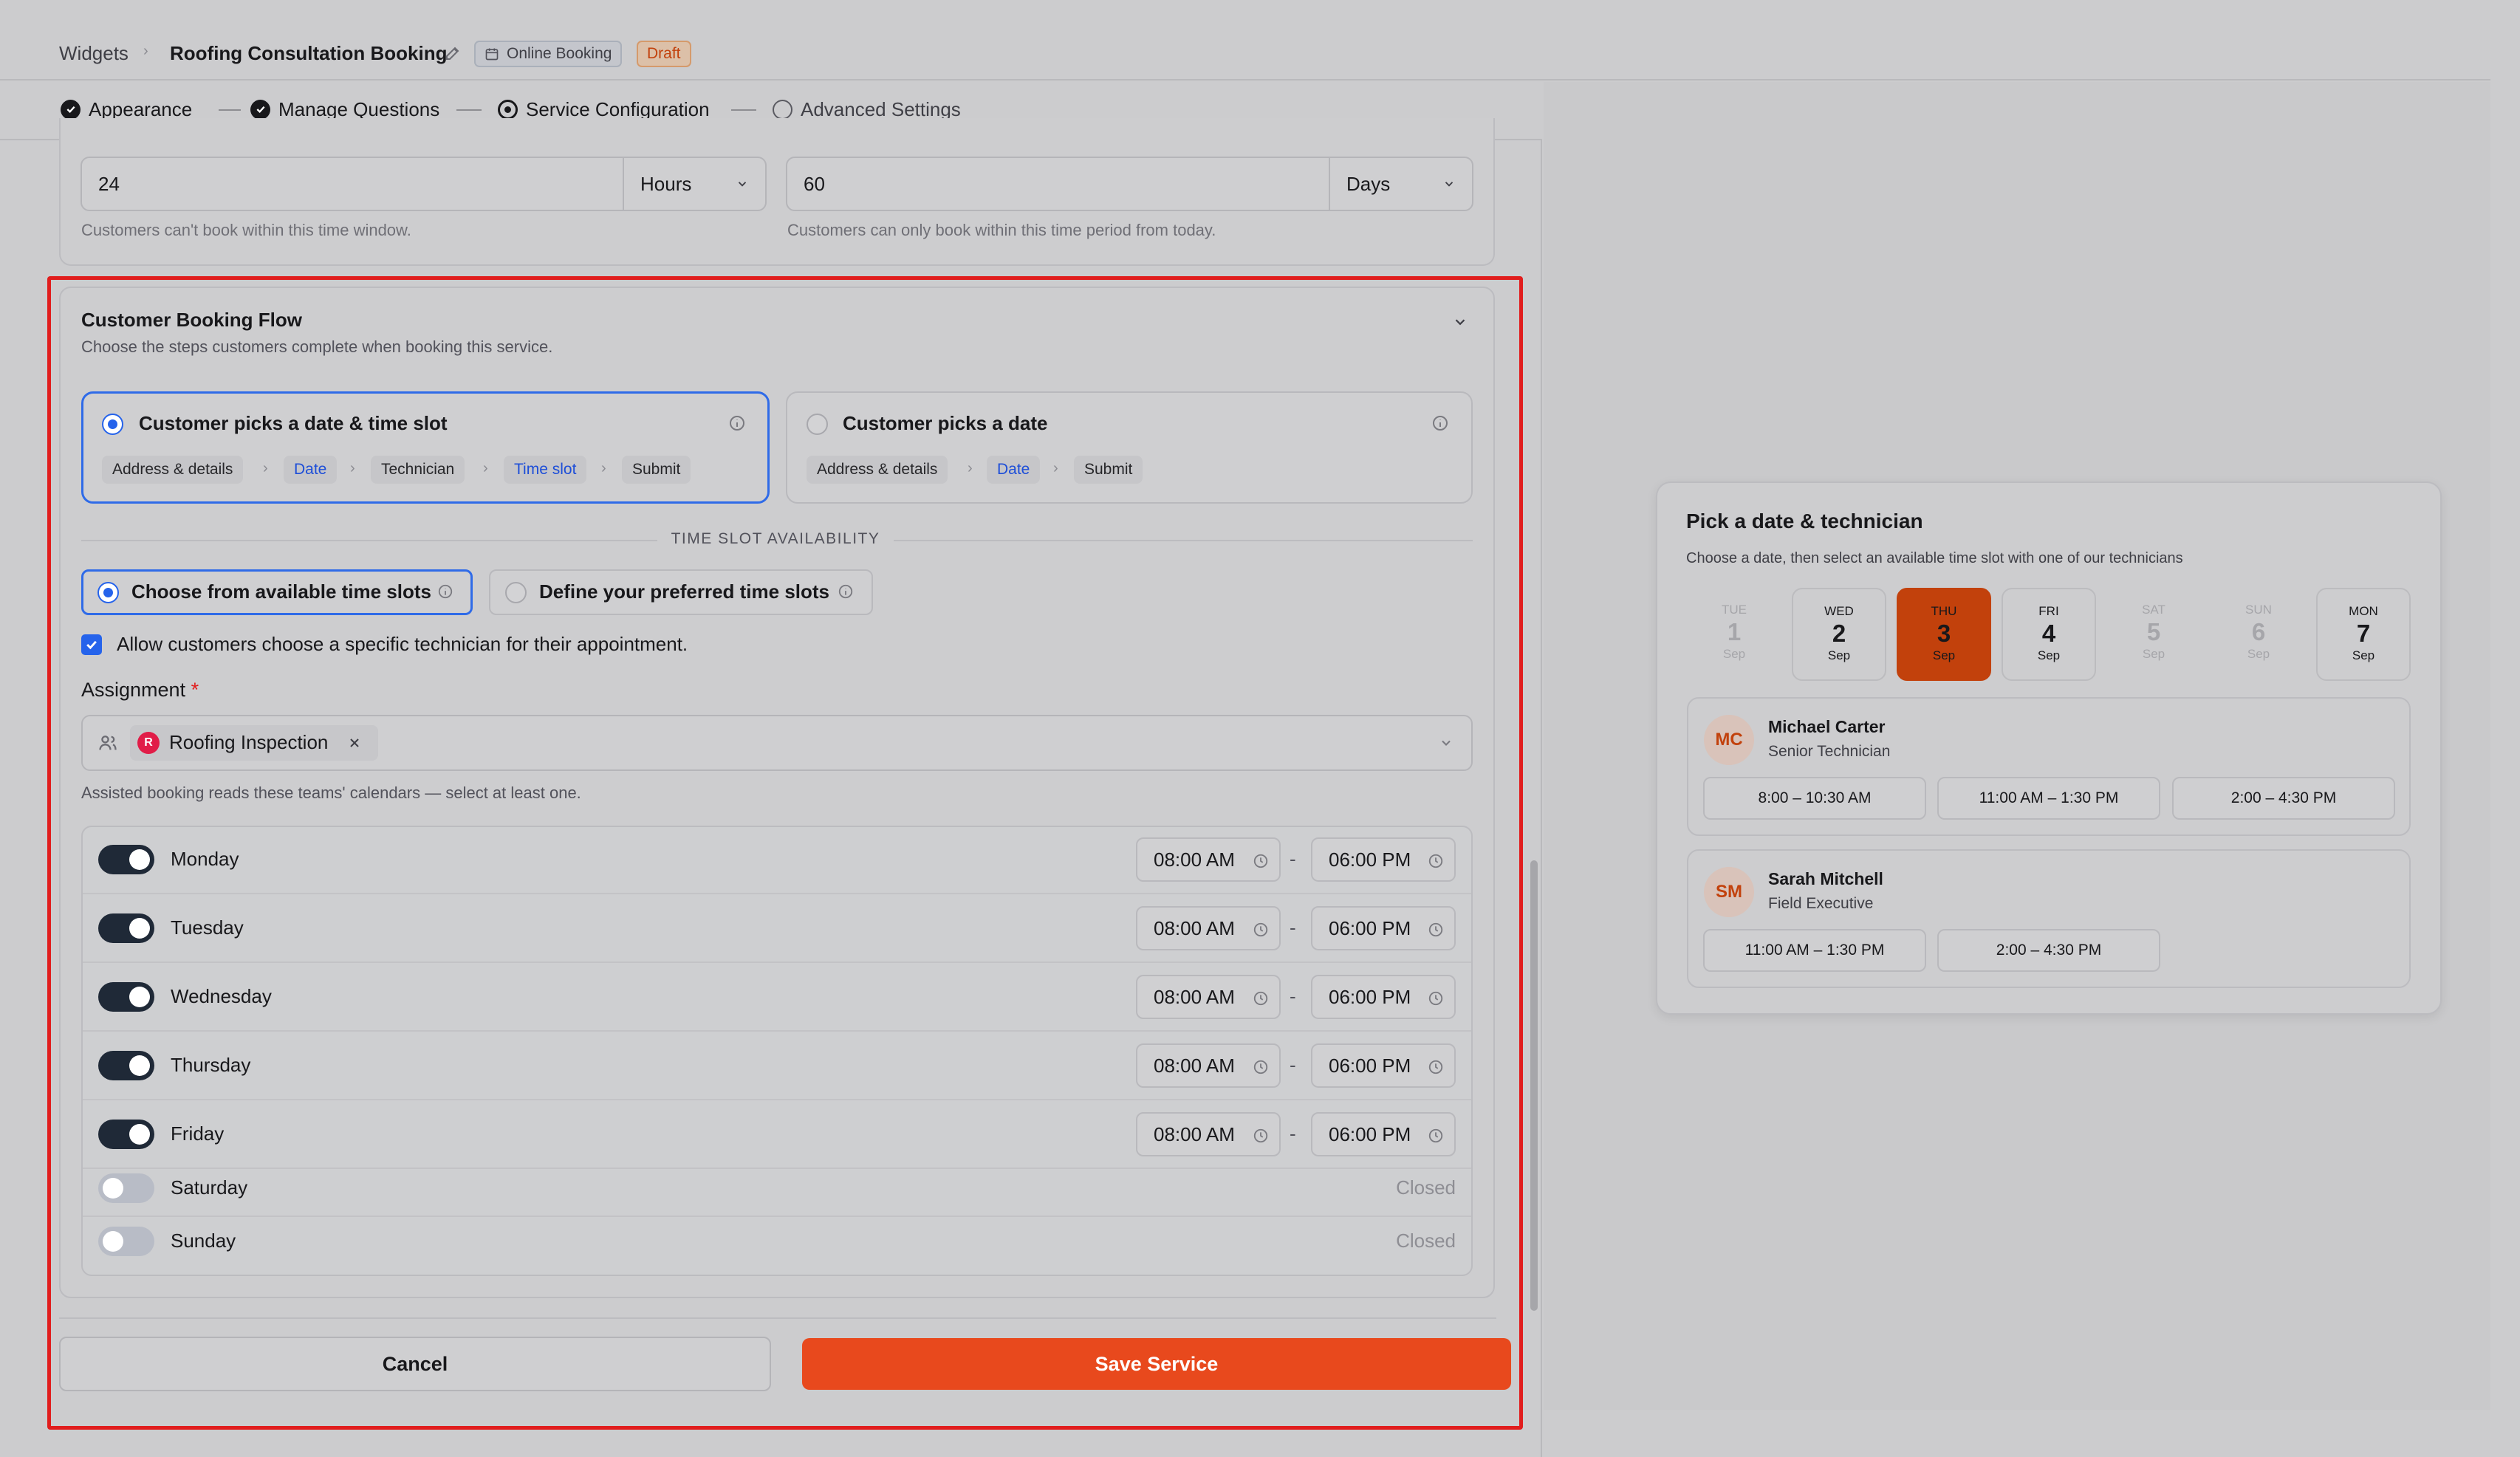  Describe the element at coordinates (211, 1065) in the screenshot. I see `day-label: Thursday` at that location.